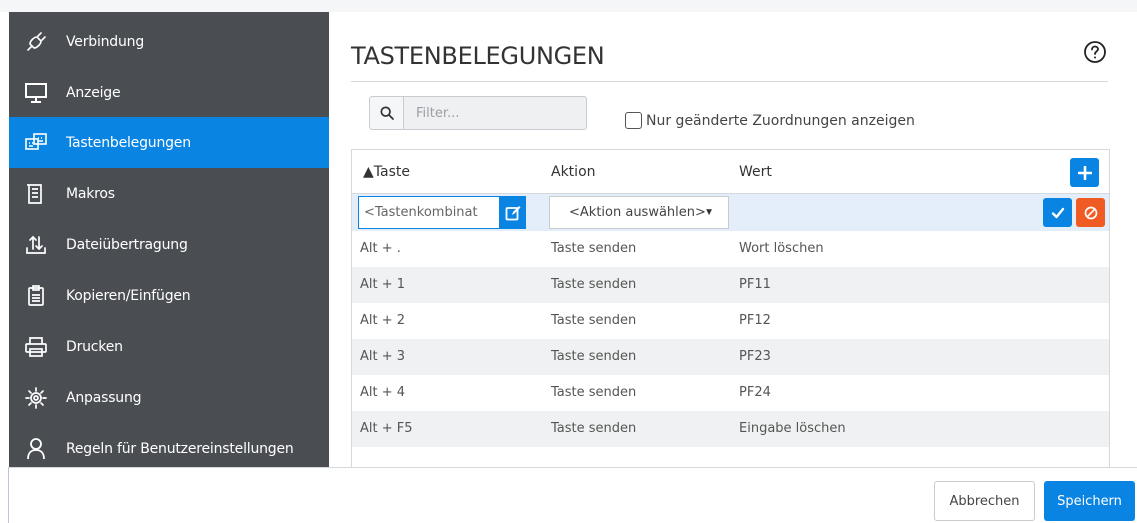 This screenshot has height=523, width=1137. I want to click on sidebar-item-label: Anpassung, so click(104, 397).